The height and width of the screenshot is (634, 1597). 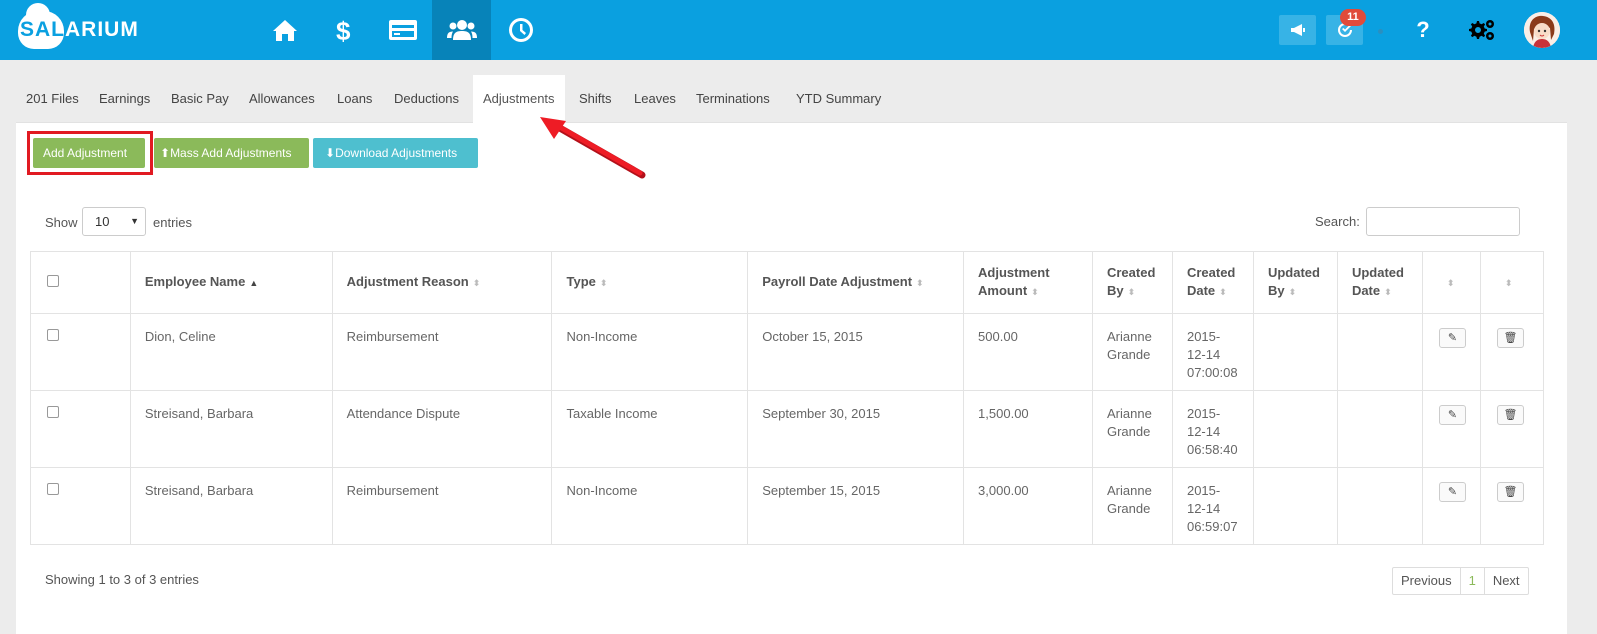 I want to click on settings-button, so click(x=1481, y=30).